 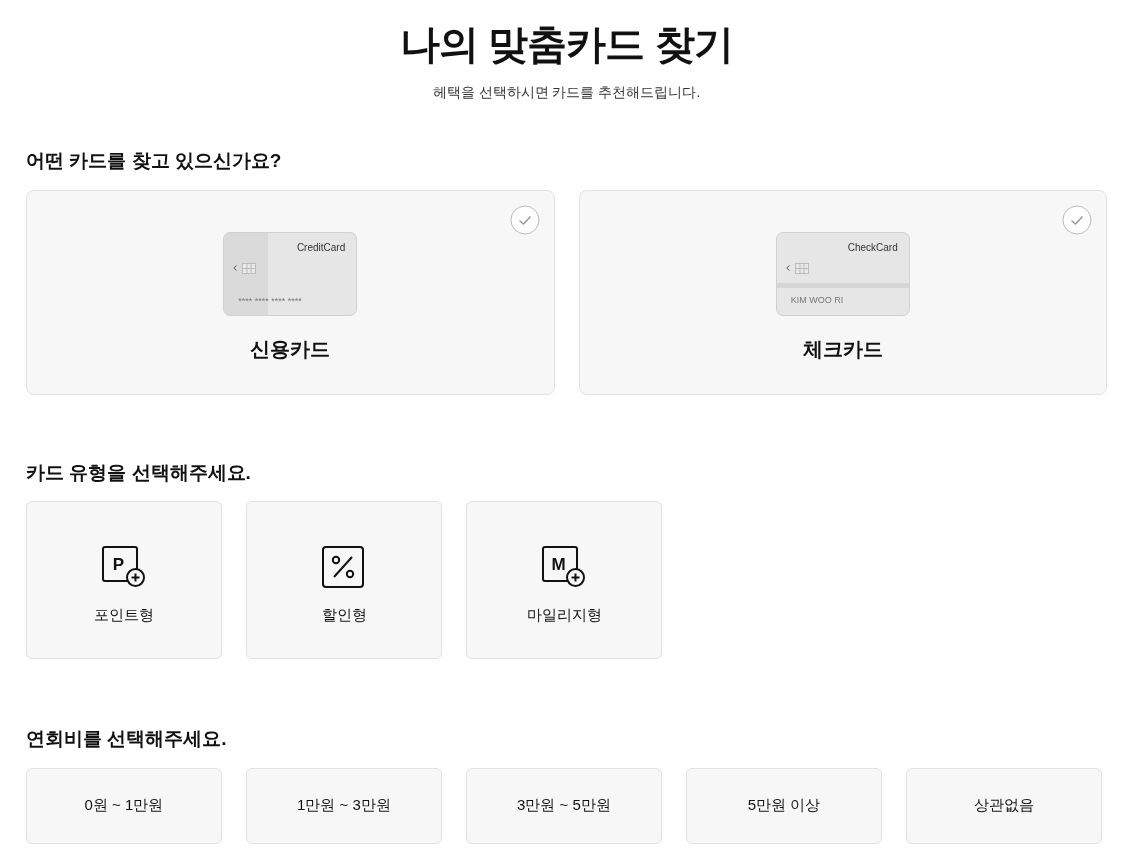 What do you see at coordinates (344, 567) in the screenshot?
I see `percent-icon` at bounding box center [344, 567].